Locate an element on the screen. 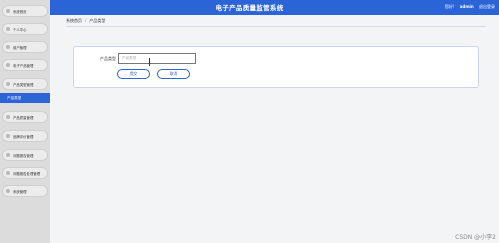 The width and height of the screenshot is (499, 243). sidebar-item-product-type-mgmt: 产品类型管理 is located at coordinates (25, 84).